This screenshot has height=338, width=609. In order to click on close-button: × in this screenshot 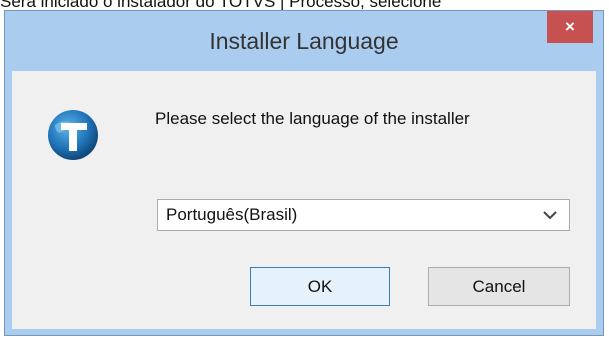, I will do `click(570, 27)`.